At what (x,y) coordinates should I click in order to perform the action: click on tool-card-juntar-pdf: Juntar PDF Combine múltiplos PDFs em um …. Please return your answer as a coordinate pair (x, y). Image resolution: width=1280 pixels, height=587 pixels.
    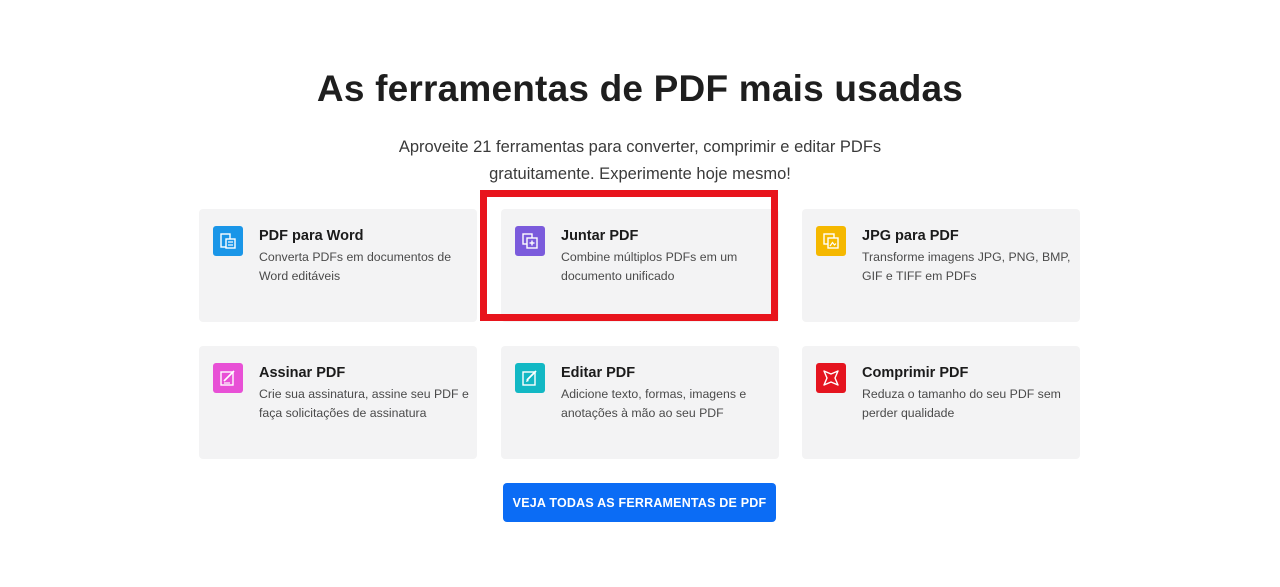
    Looking at the image, I should click on (640, 265).